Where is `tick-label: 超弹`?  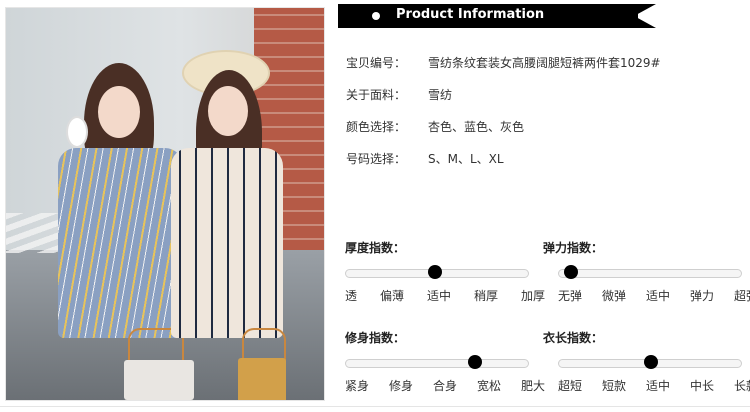
tick-label: 超弹 is located at coordinates (741, 296).